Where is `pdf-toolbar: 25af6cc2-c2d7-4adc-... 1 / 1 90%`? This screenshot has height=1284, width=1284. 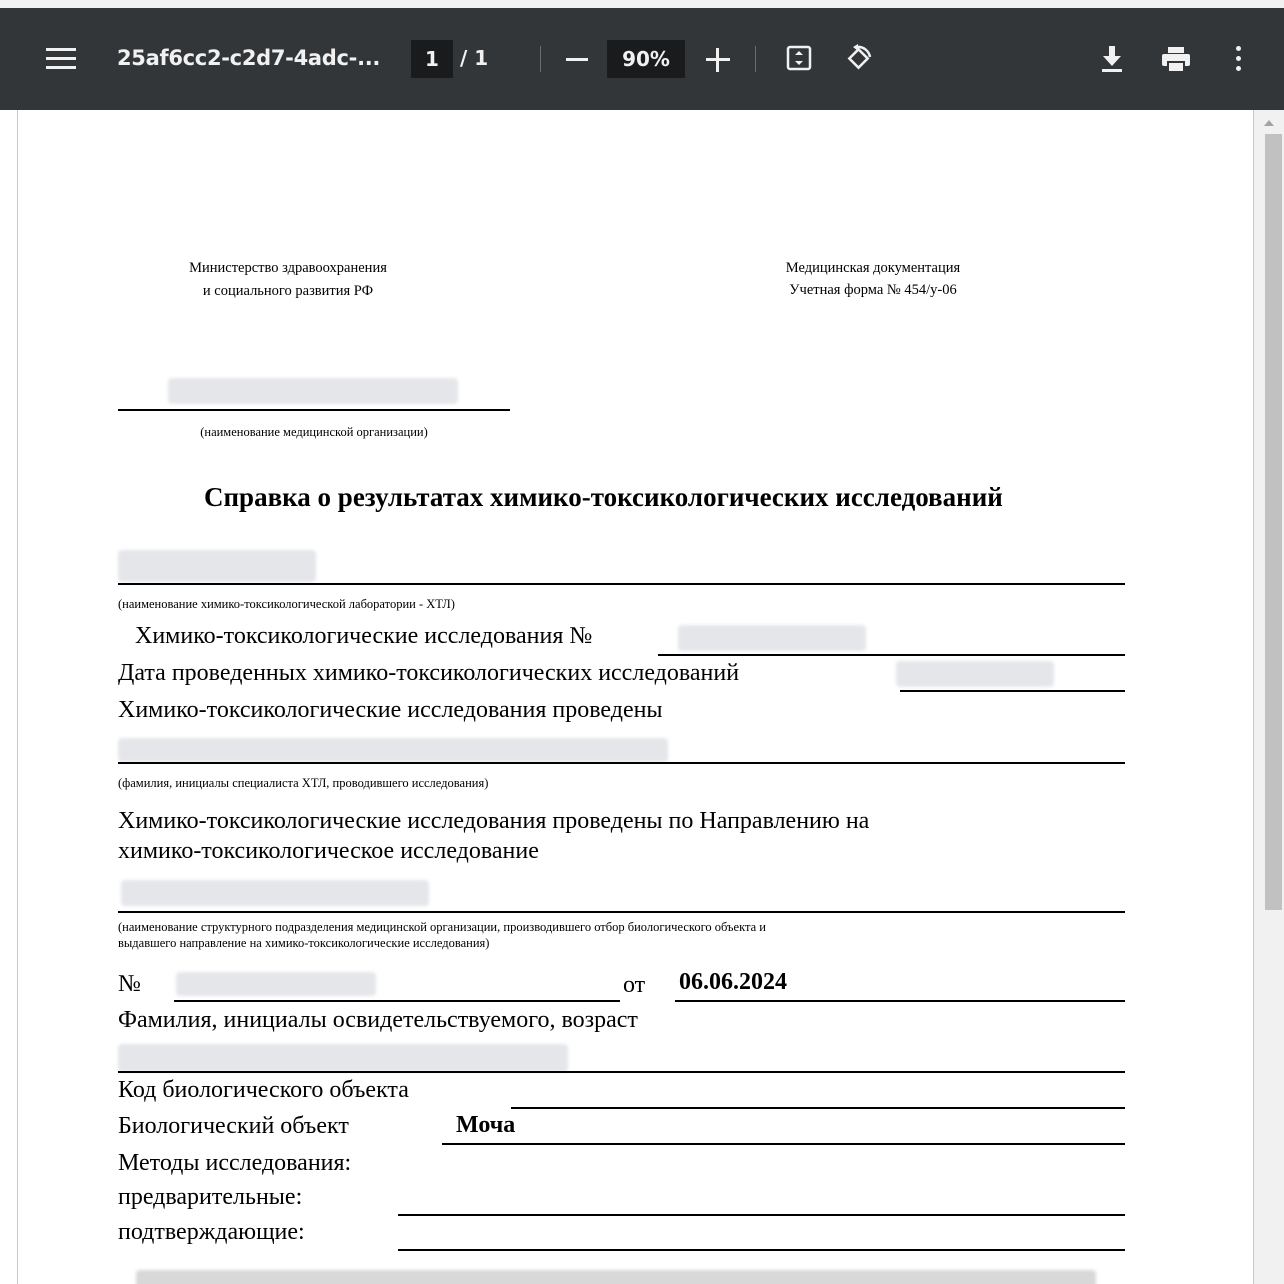
pdf-toolbar: 25af6cc2-c2d7-4adc-... 1 / 1 90% is located at coordinates (642, 59).